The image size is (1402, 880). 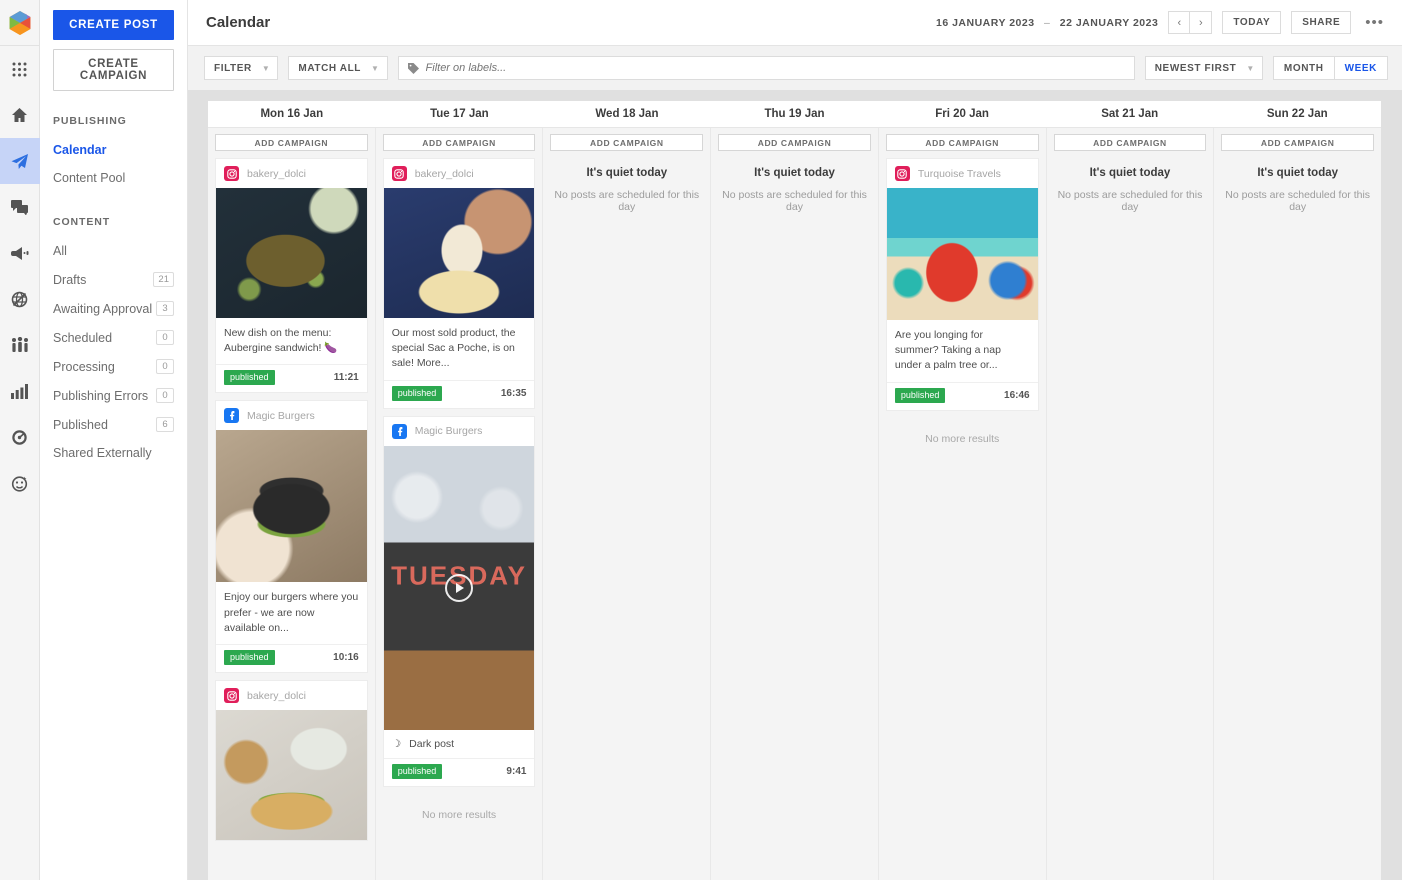 What do you see at coordinates (1303, 68) in the screenshot?
I see `tab-month-view: MONTH` at bounding box center [1303, 68].